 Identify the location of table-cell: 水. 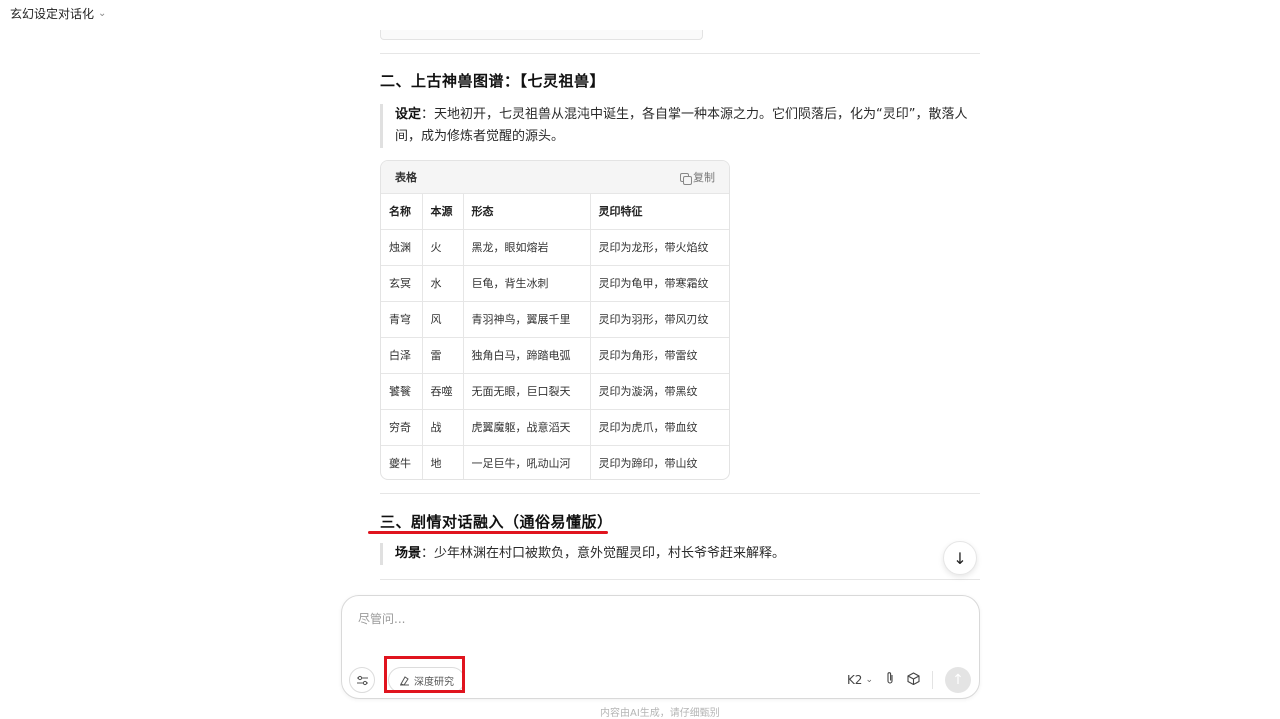
(443, 283).